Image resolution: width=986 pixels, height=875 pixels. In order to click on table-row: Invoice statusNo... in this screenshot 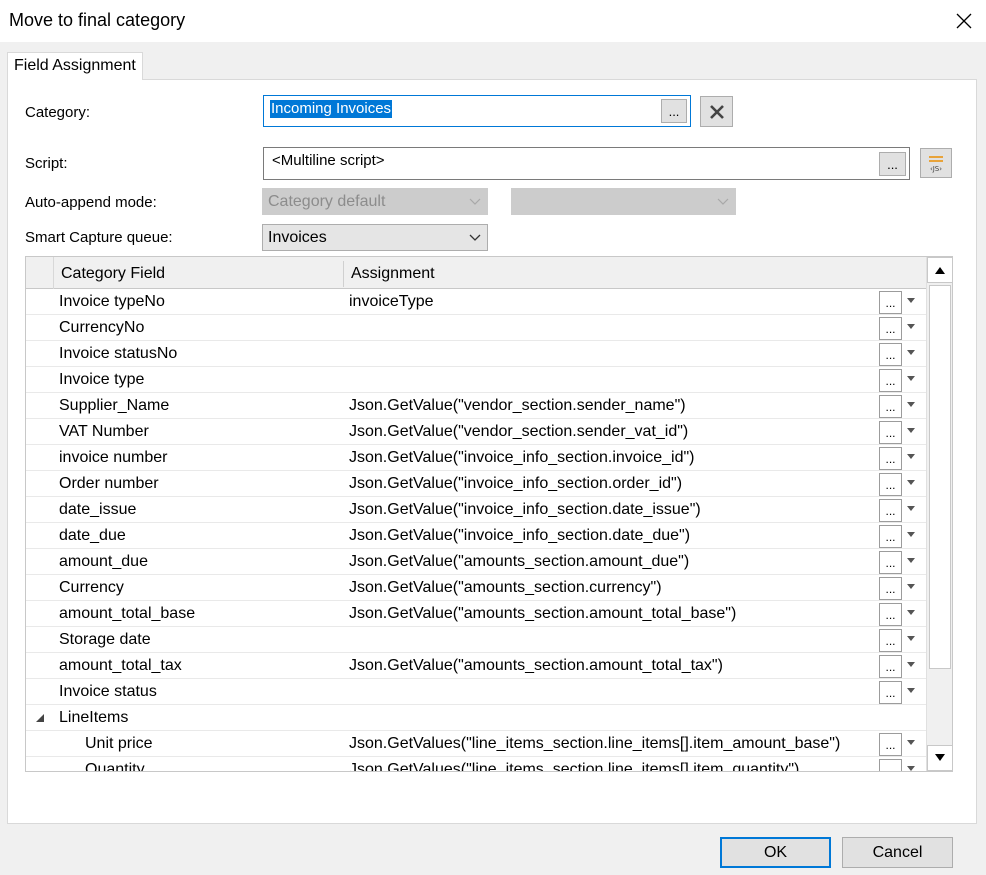, I will do `click(476, 354)`.